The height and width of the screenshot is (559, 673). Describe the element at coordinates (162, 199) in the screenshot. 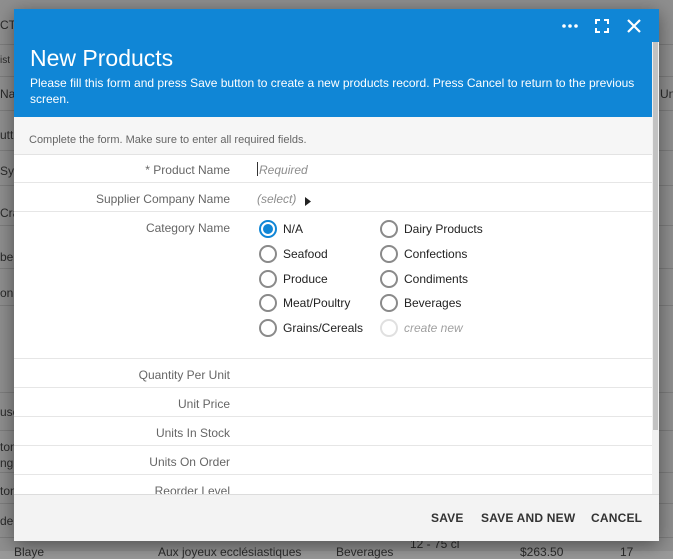

I see `supplier-label: Supplier Company Name` at that location.